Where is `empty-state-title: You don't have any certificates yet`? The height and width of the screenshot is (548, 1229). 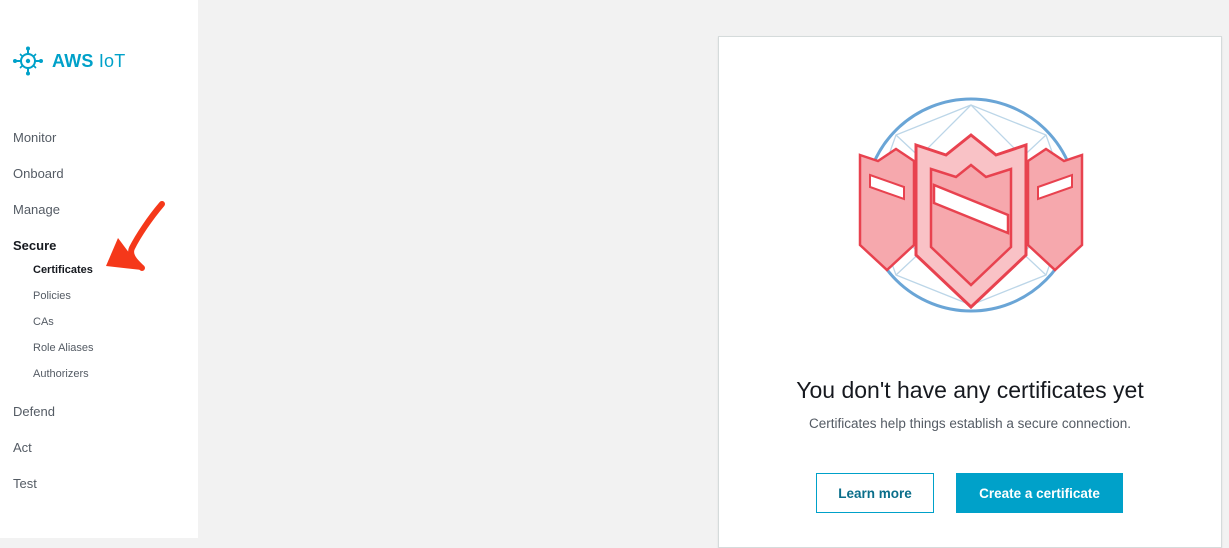 empty-state-title: You don't have any certificates yet is located at coordinates (970, 390).